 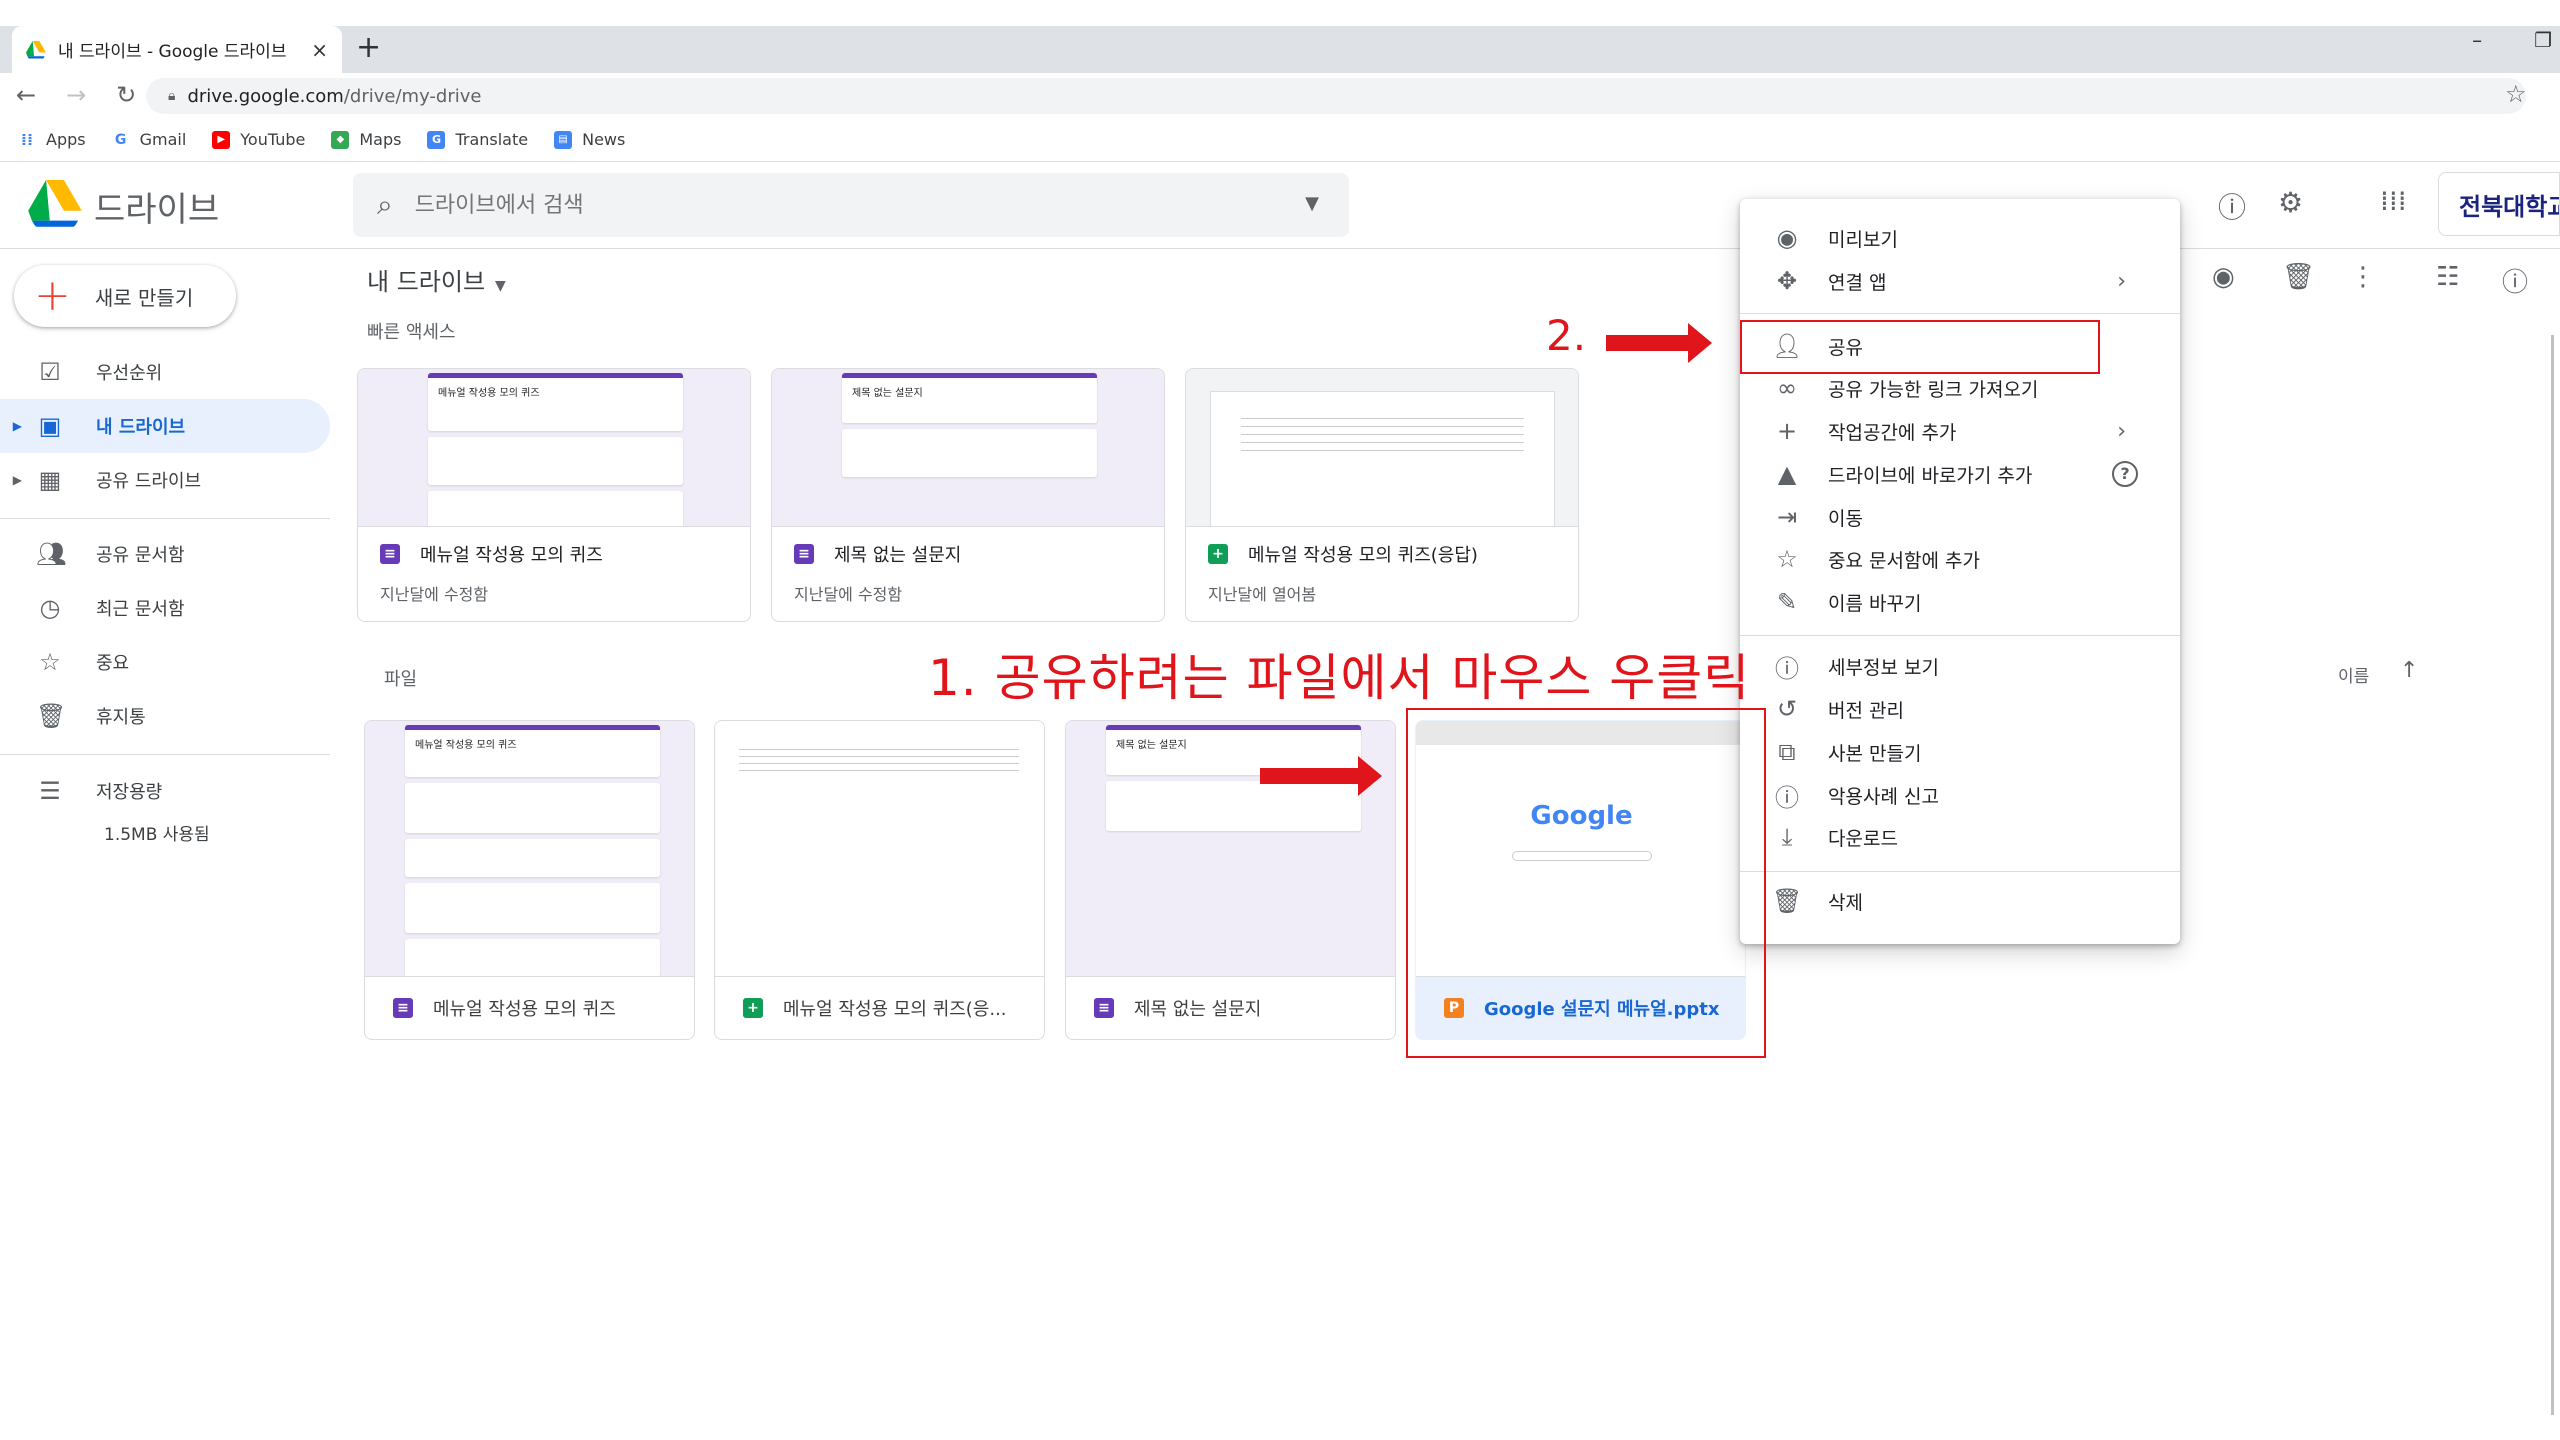 I want to click on sidebar-item-label: 저장용량, so click(x=129, y=792).